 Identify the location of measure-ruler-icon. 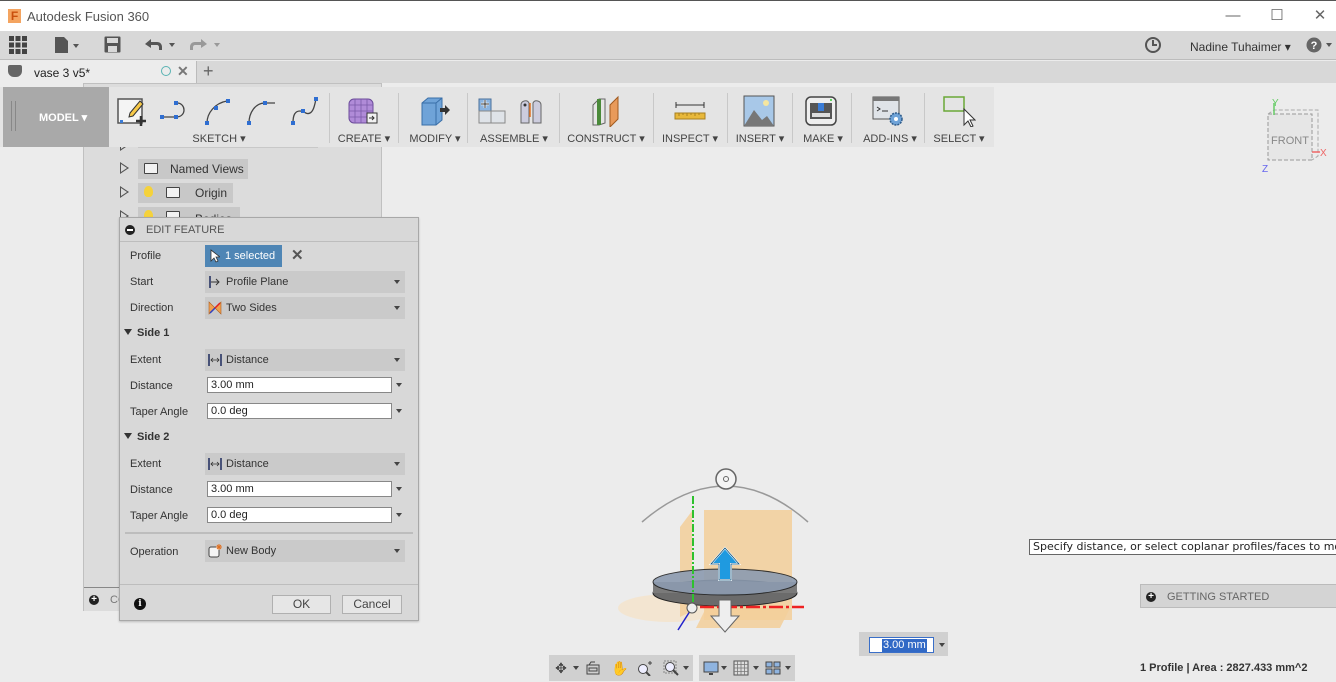
(690, 110).